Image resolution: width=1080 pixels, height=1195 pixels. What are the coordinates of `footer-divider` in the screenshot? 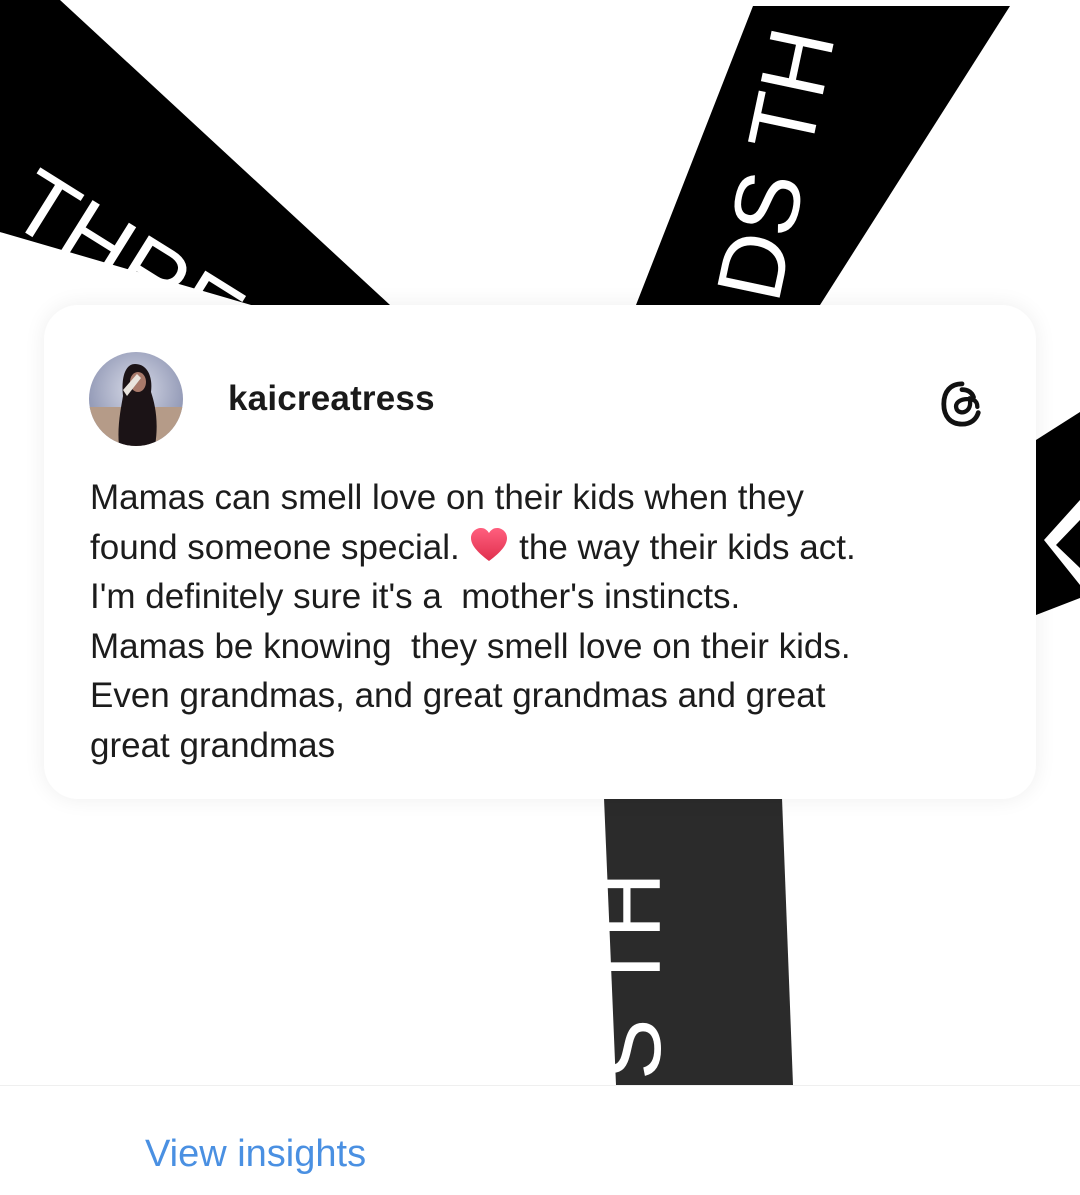 It's located at (540, 1085).